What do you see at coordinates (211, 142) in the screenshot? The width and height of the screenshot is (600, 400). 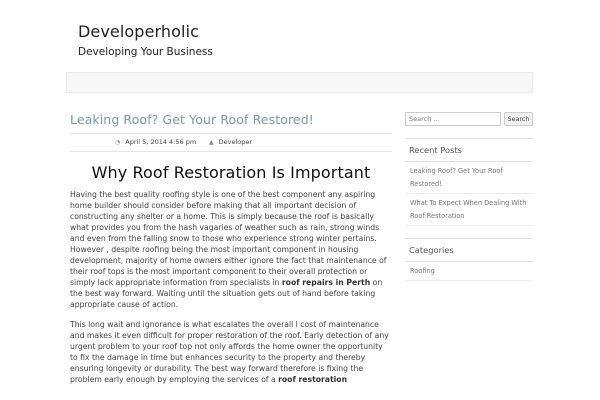 I see `person-icon: ▲` at bounding box center [211, 142].